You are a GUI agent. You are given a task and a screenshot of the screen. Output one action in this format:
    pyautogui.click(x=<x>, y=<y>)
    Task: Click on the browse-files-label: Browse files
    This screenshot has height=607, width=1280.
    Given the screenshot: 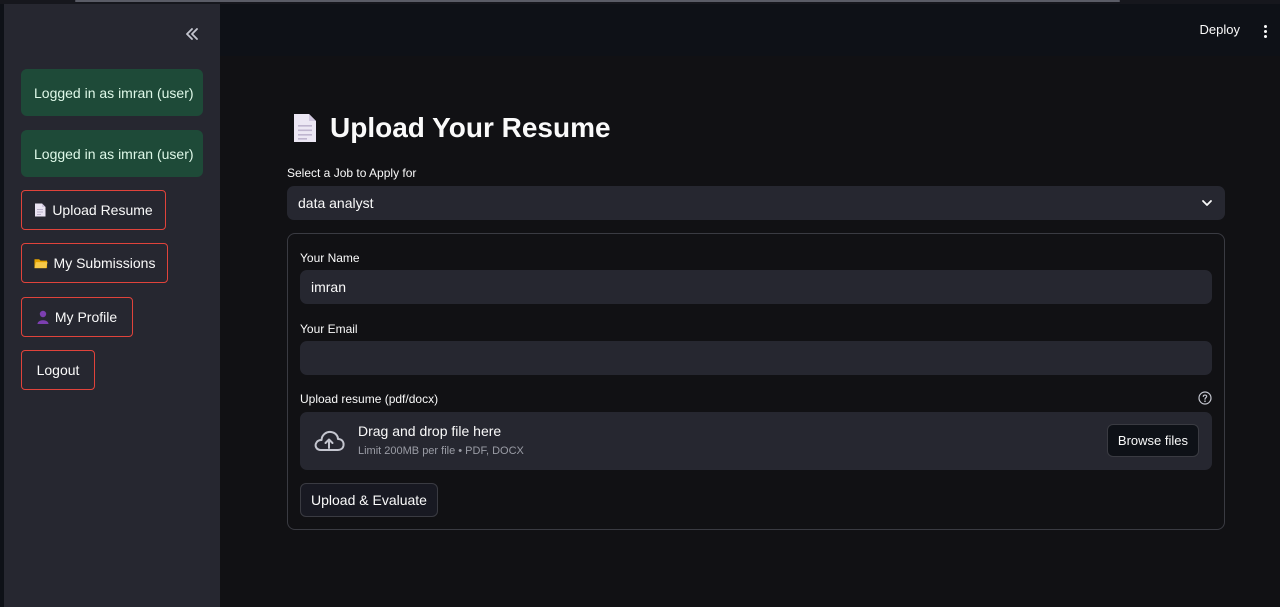 What is the action you would take?
    pyautogui.click(x=1152, y=440)
    